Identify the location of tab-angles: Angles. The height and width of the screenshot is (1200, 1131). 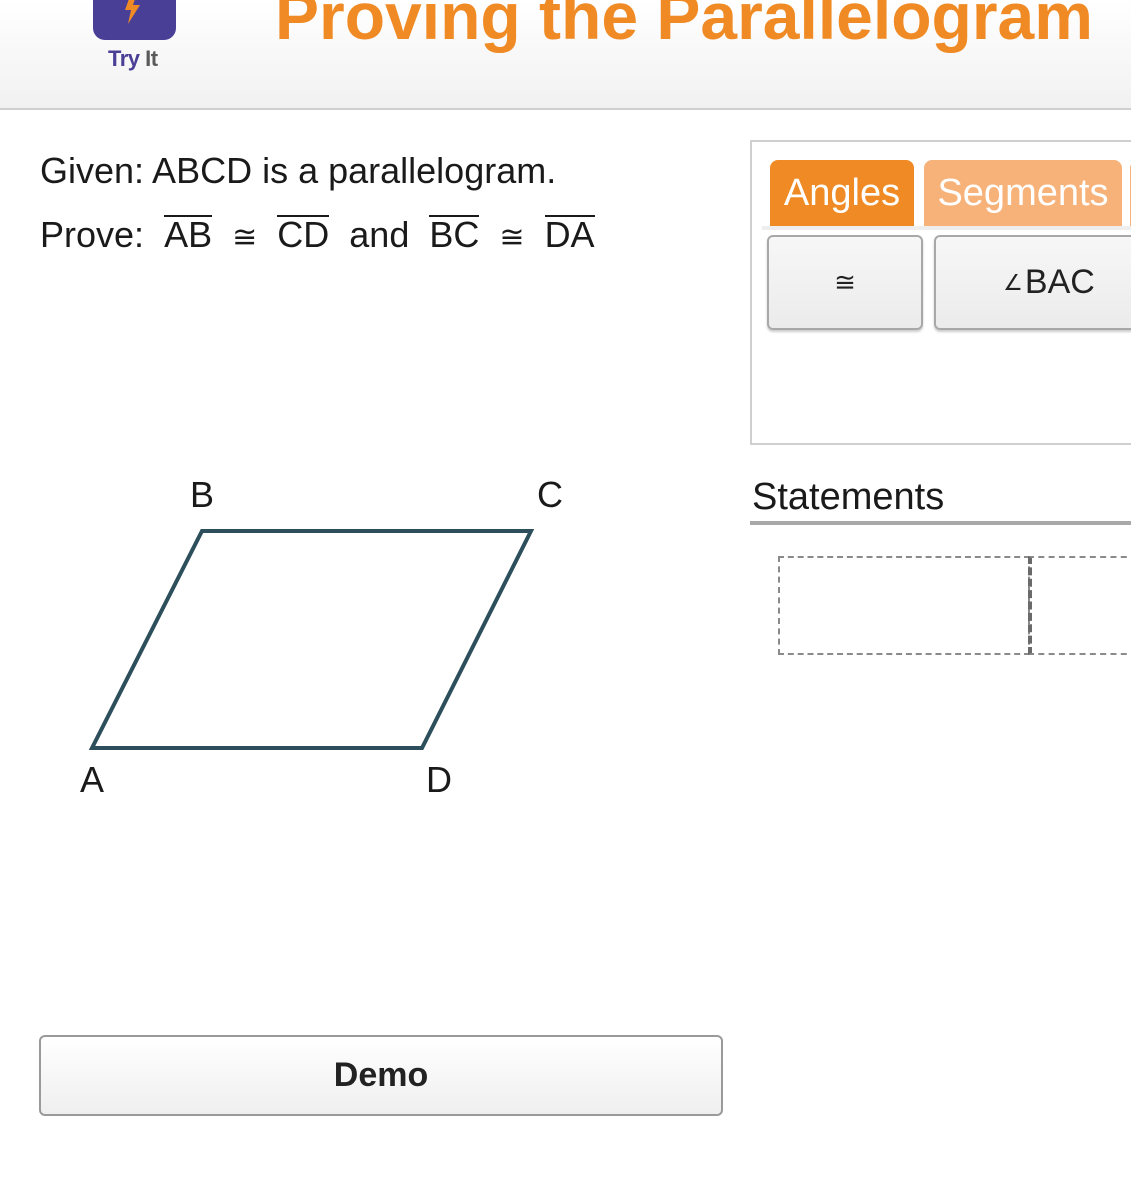
(842, 193).